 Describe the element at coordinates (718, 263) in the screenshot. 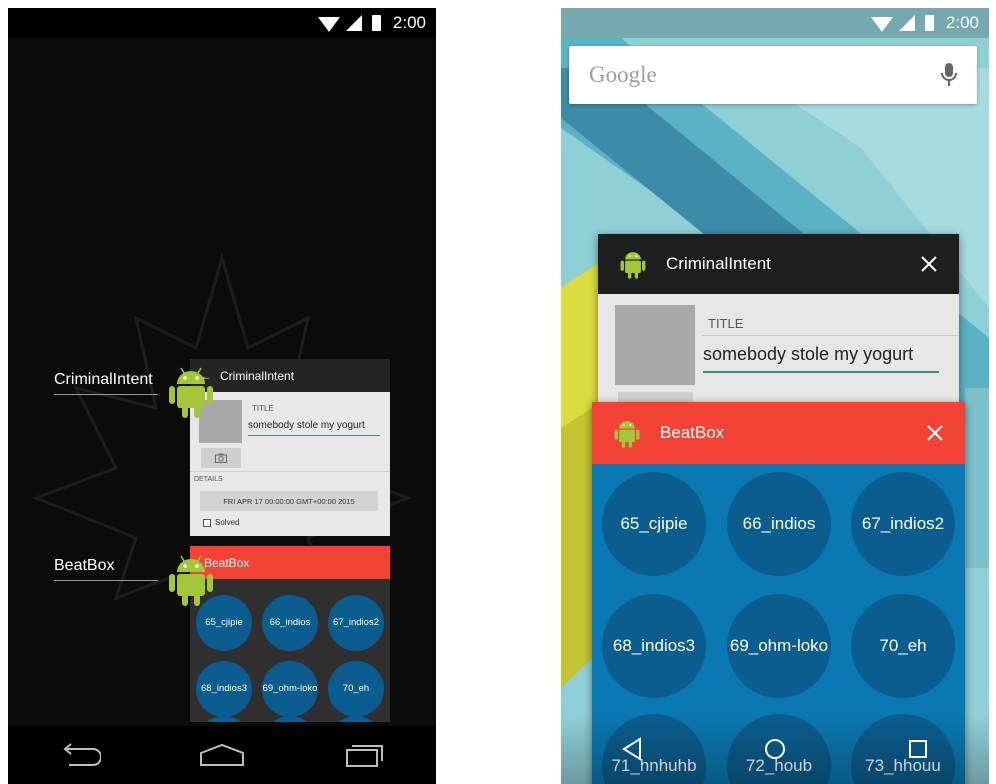

I see `card-title: CriminalIntent` at that location.